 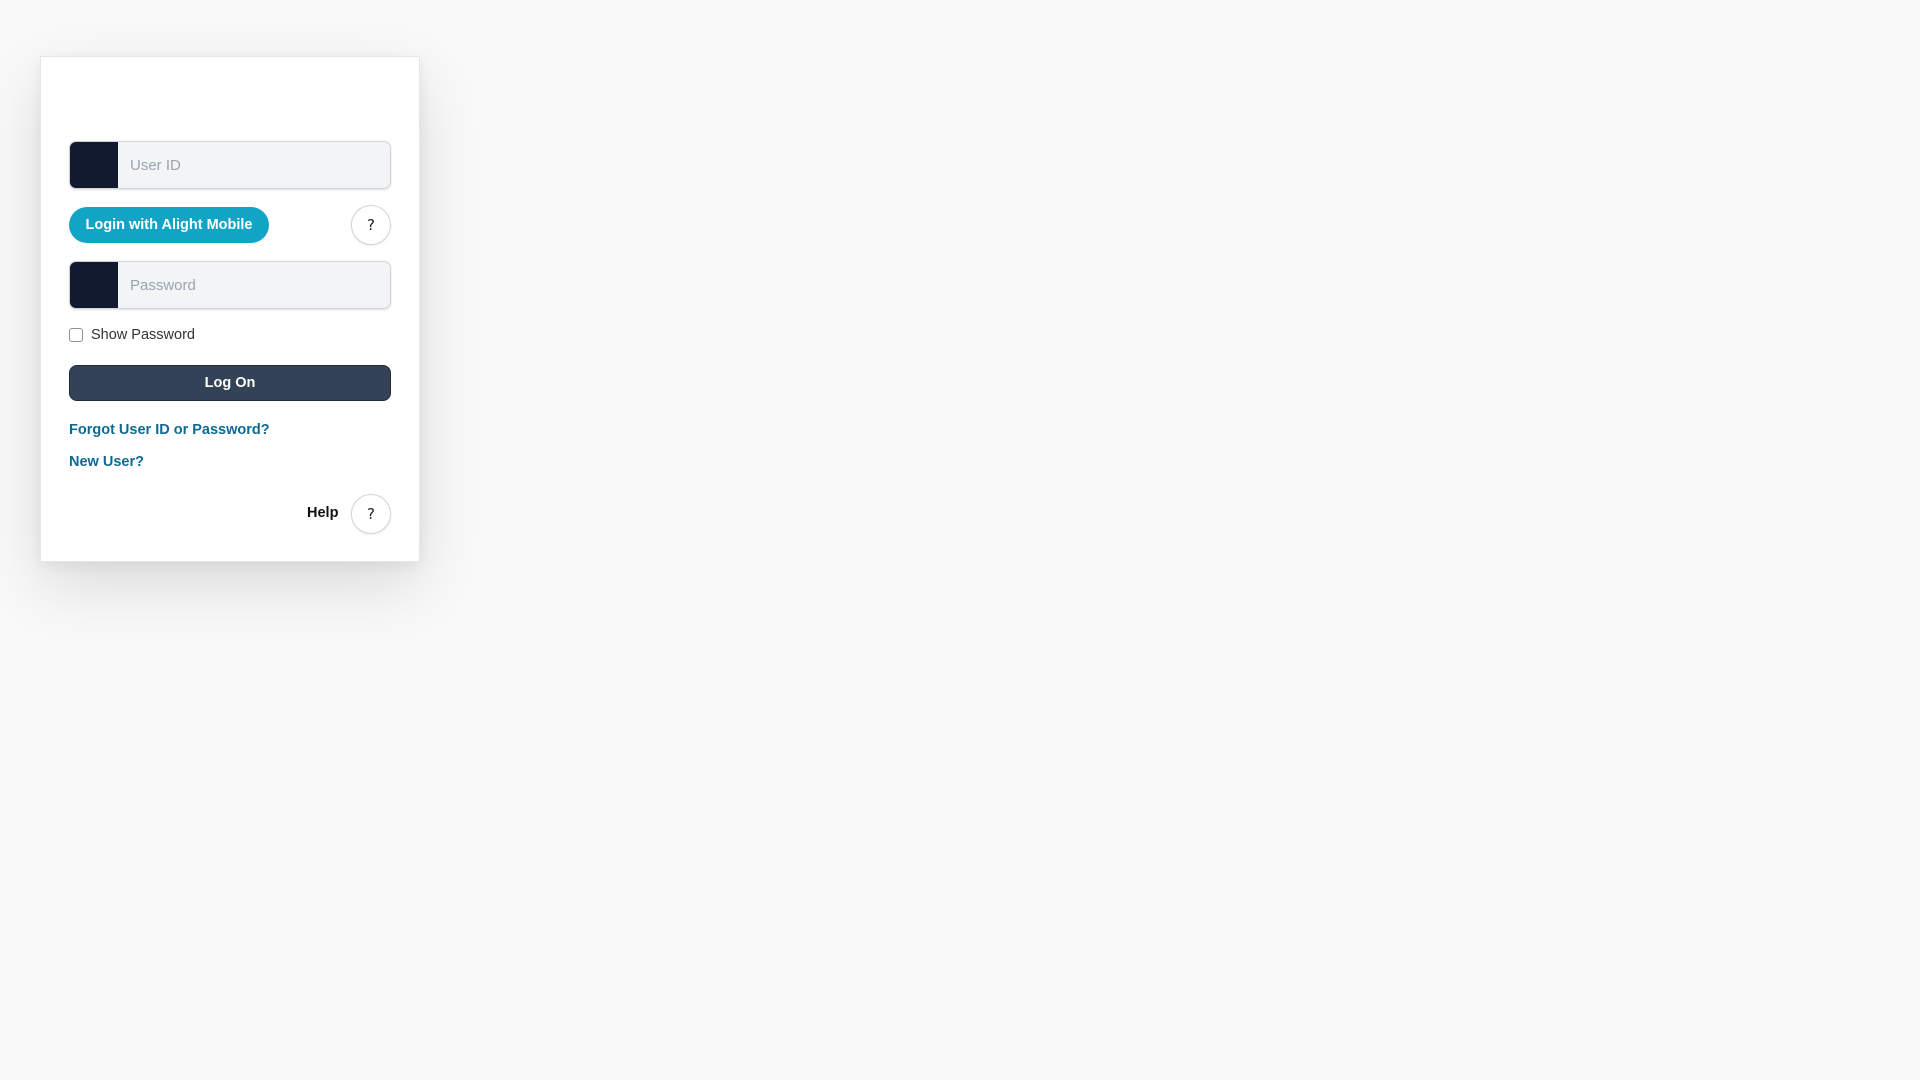 What do you see at coordinates (143, 335) in the screenshot?
I see `show-password-label: Show Password` at bounding box center [143, 335].